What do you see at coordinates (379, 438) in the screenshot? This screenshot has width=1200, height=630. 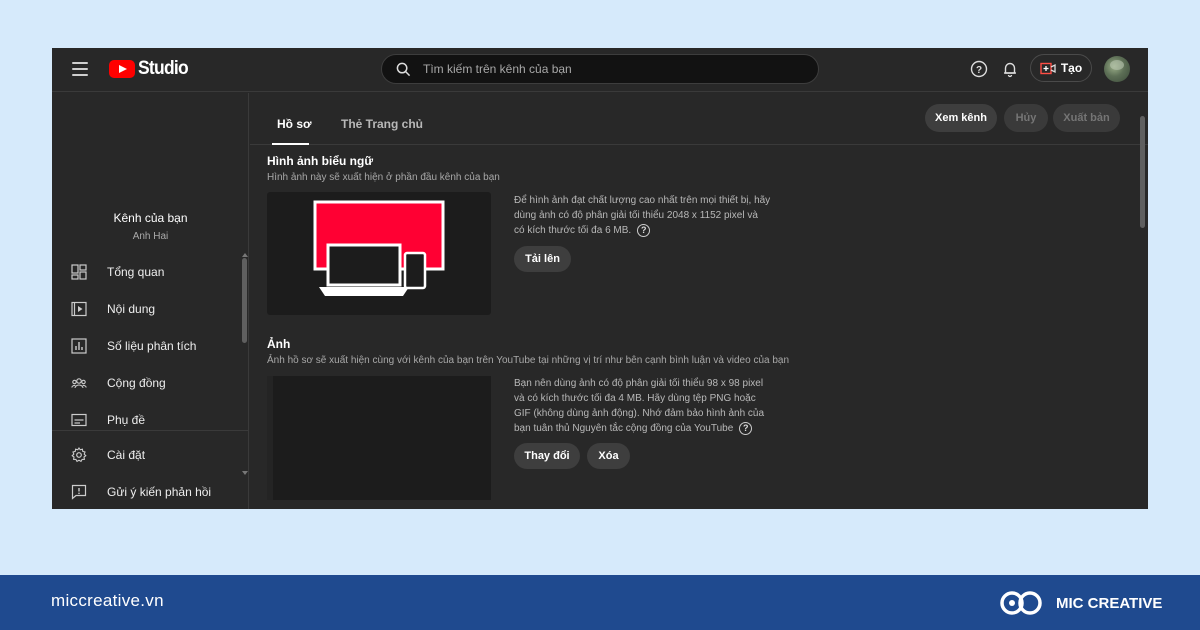 I see `profile-photo-preview` at bounding box center [379, 438].